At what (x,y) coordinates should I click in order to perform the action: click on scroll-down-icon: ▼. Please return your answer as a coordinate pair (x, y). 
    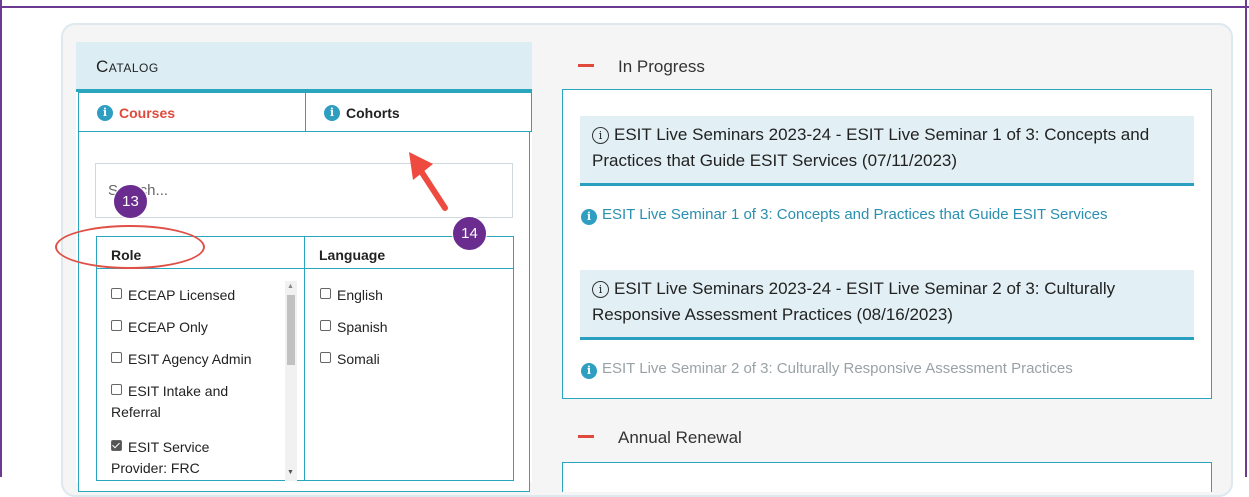
    Looking at the image, I should click on (290, 472).